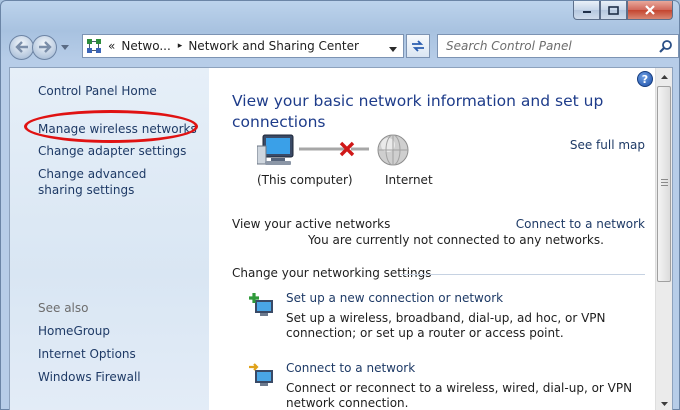 This screenshot has height=410, width=680. I want to click on forward-arrow-icon, so click(45, 47).